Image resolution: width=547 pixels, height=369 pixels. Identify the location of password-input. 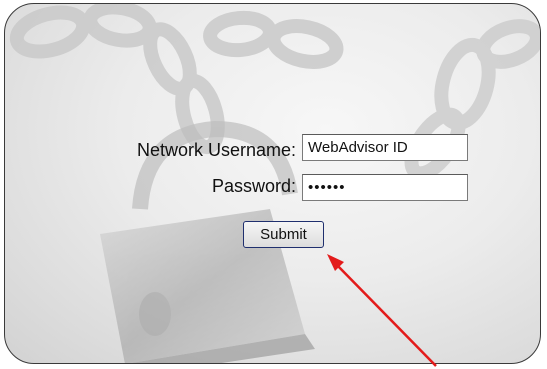
(385, 187).